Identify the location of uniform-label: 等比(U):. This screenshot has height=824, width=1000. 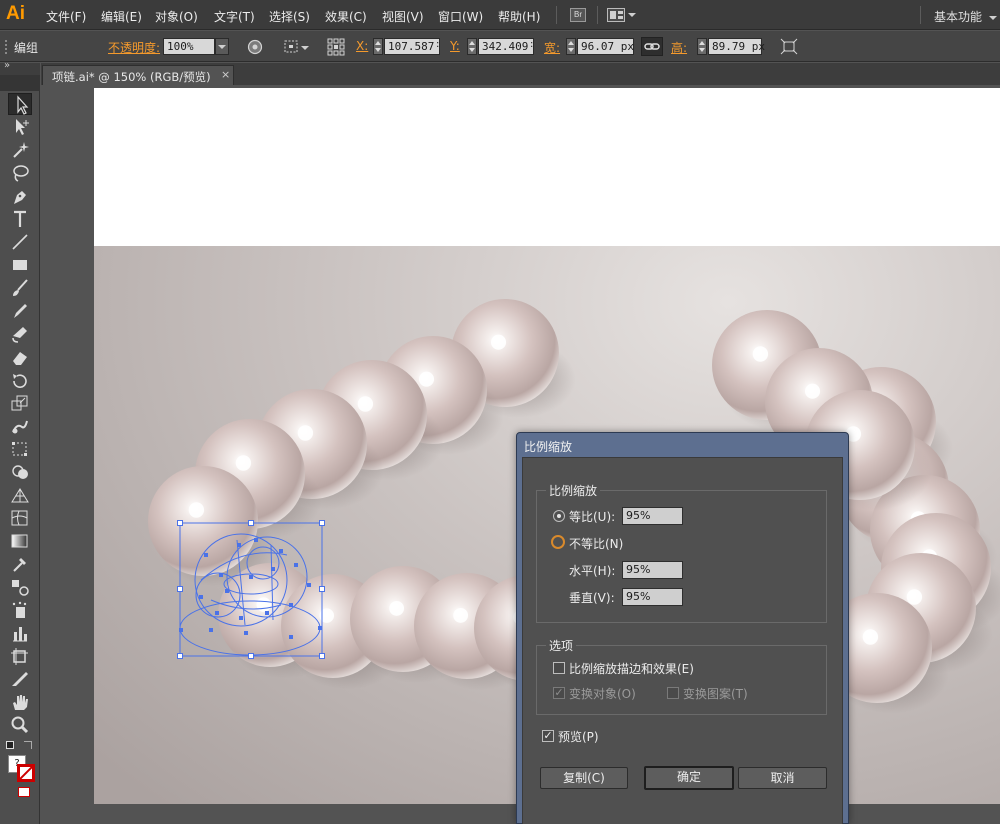
(592, 516).